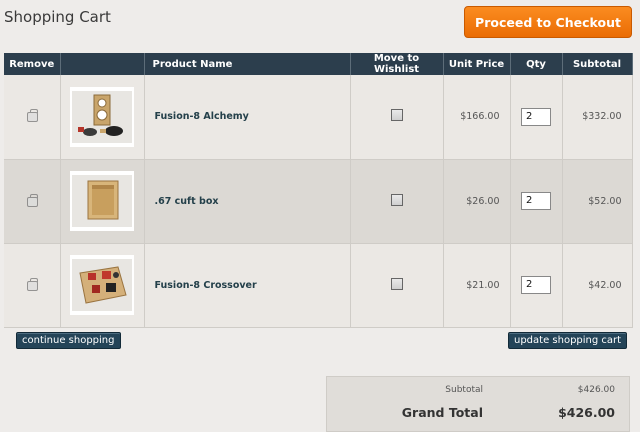 The height and width of the screenshot is (432, 640). I want to click on product-name-link: .67 cuft box, so click(247, 201).